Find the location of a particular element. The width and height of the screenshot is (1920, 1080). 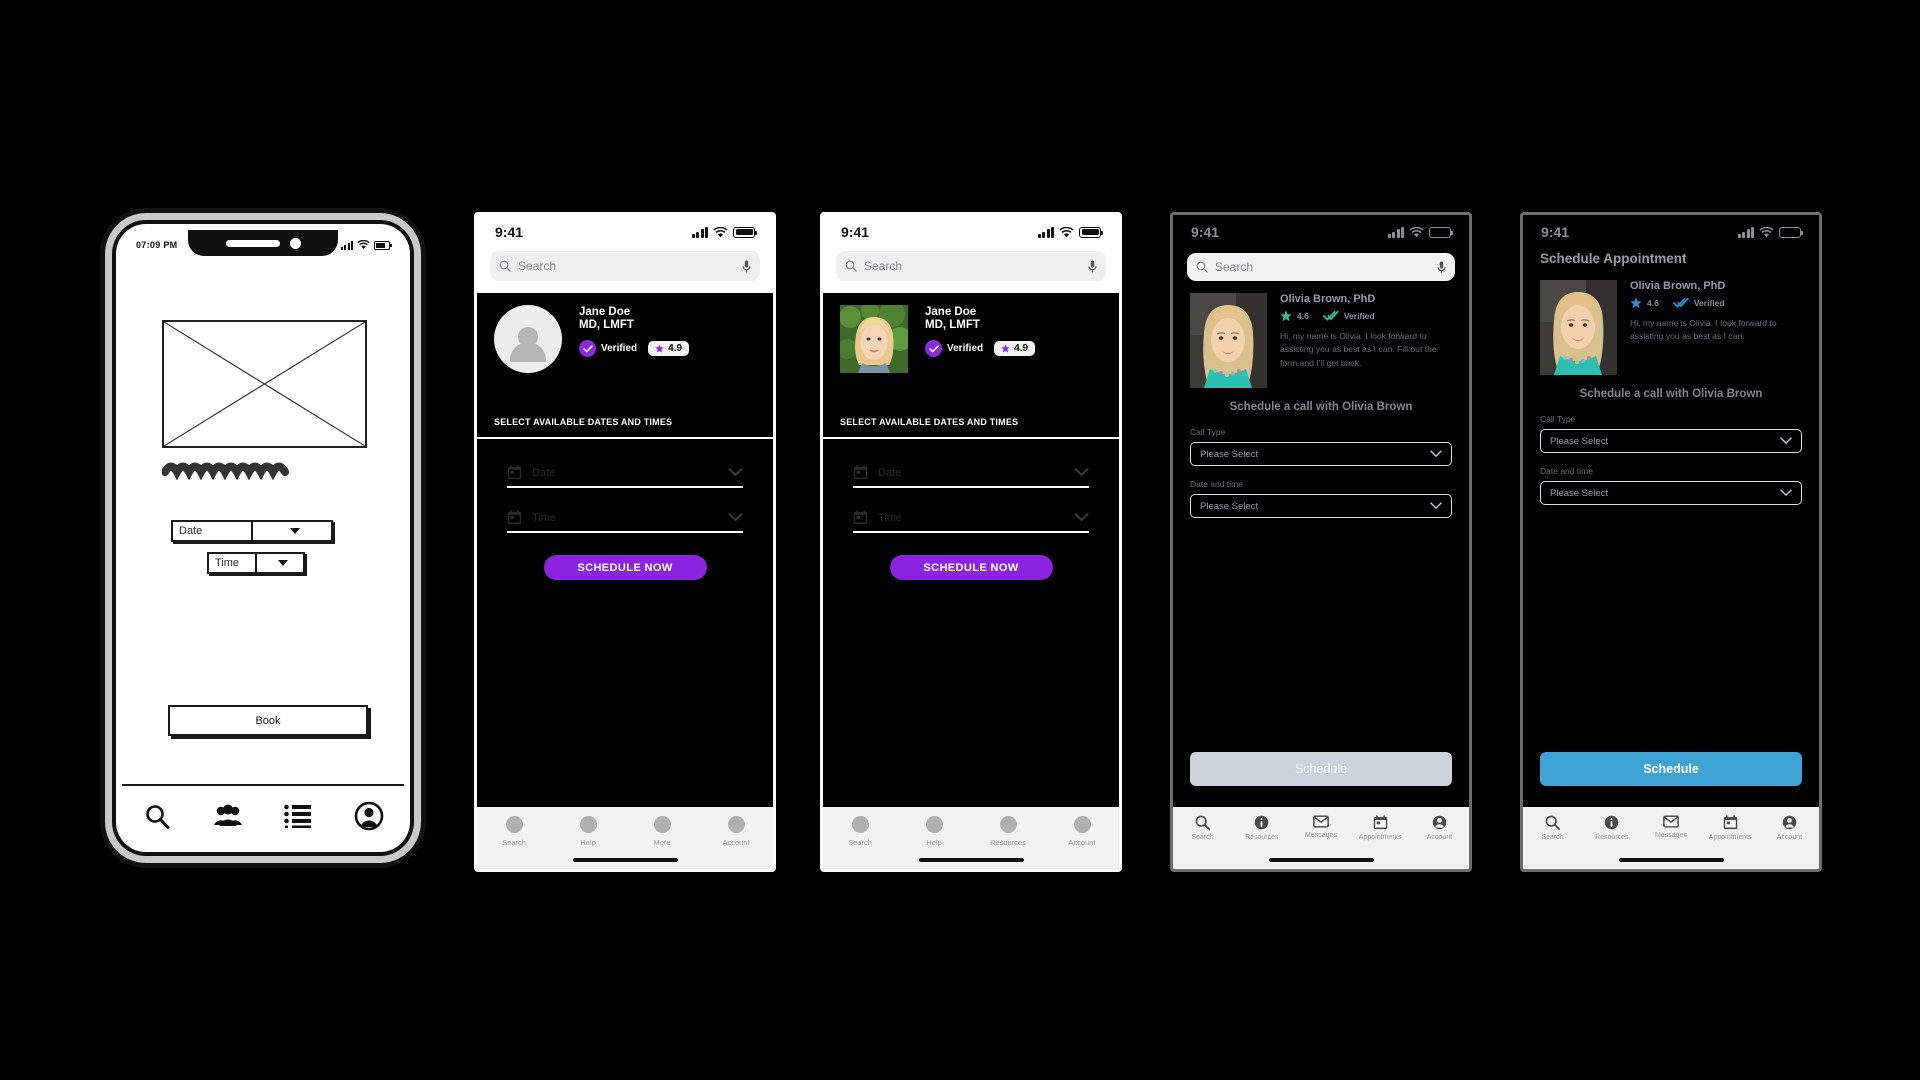

earpiece-speaker is located at coordinates (252, 243).